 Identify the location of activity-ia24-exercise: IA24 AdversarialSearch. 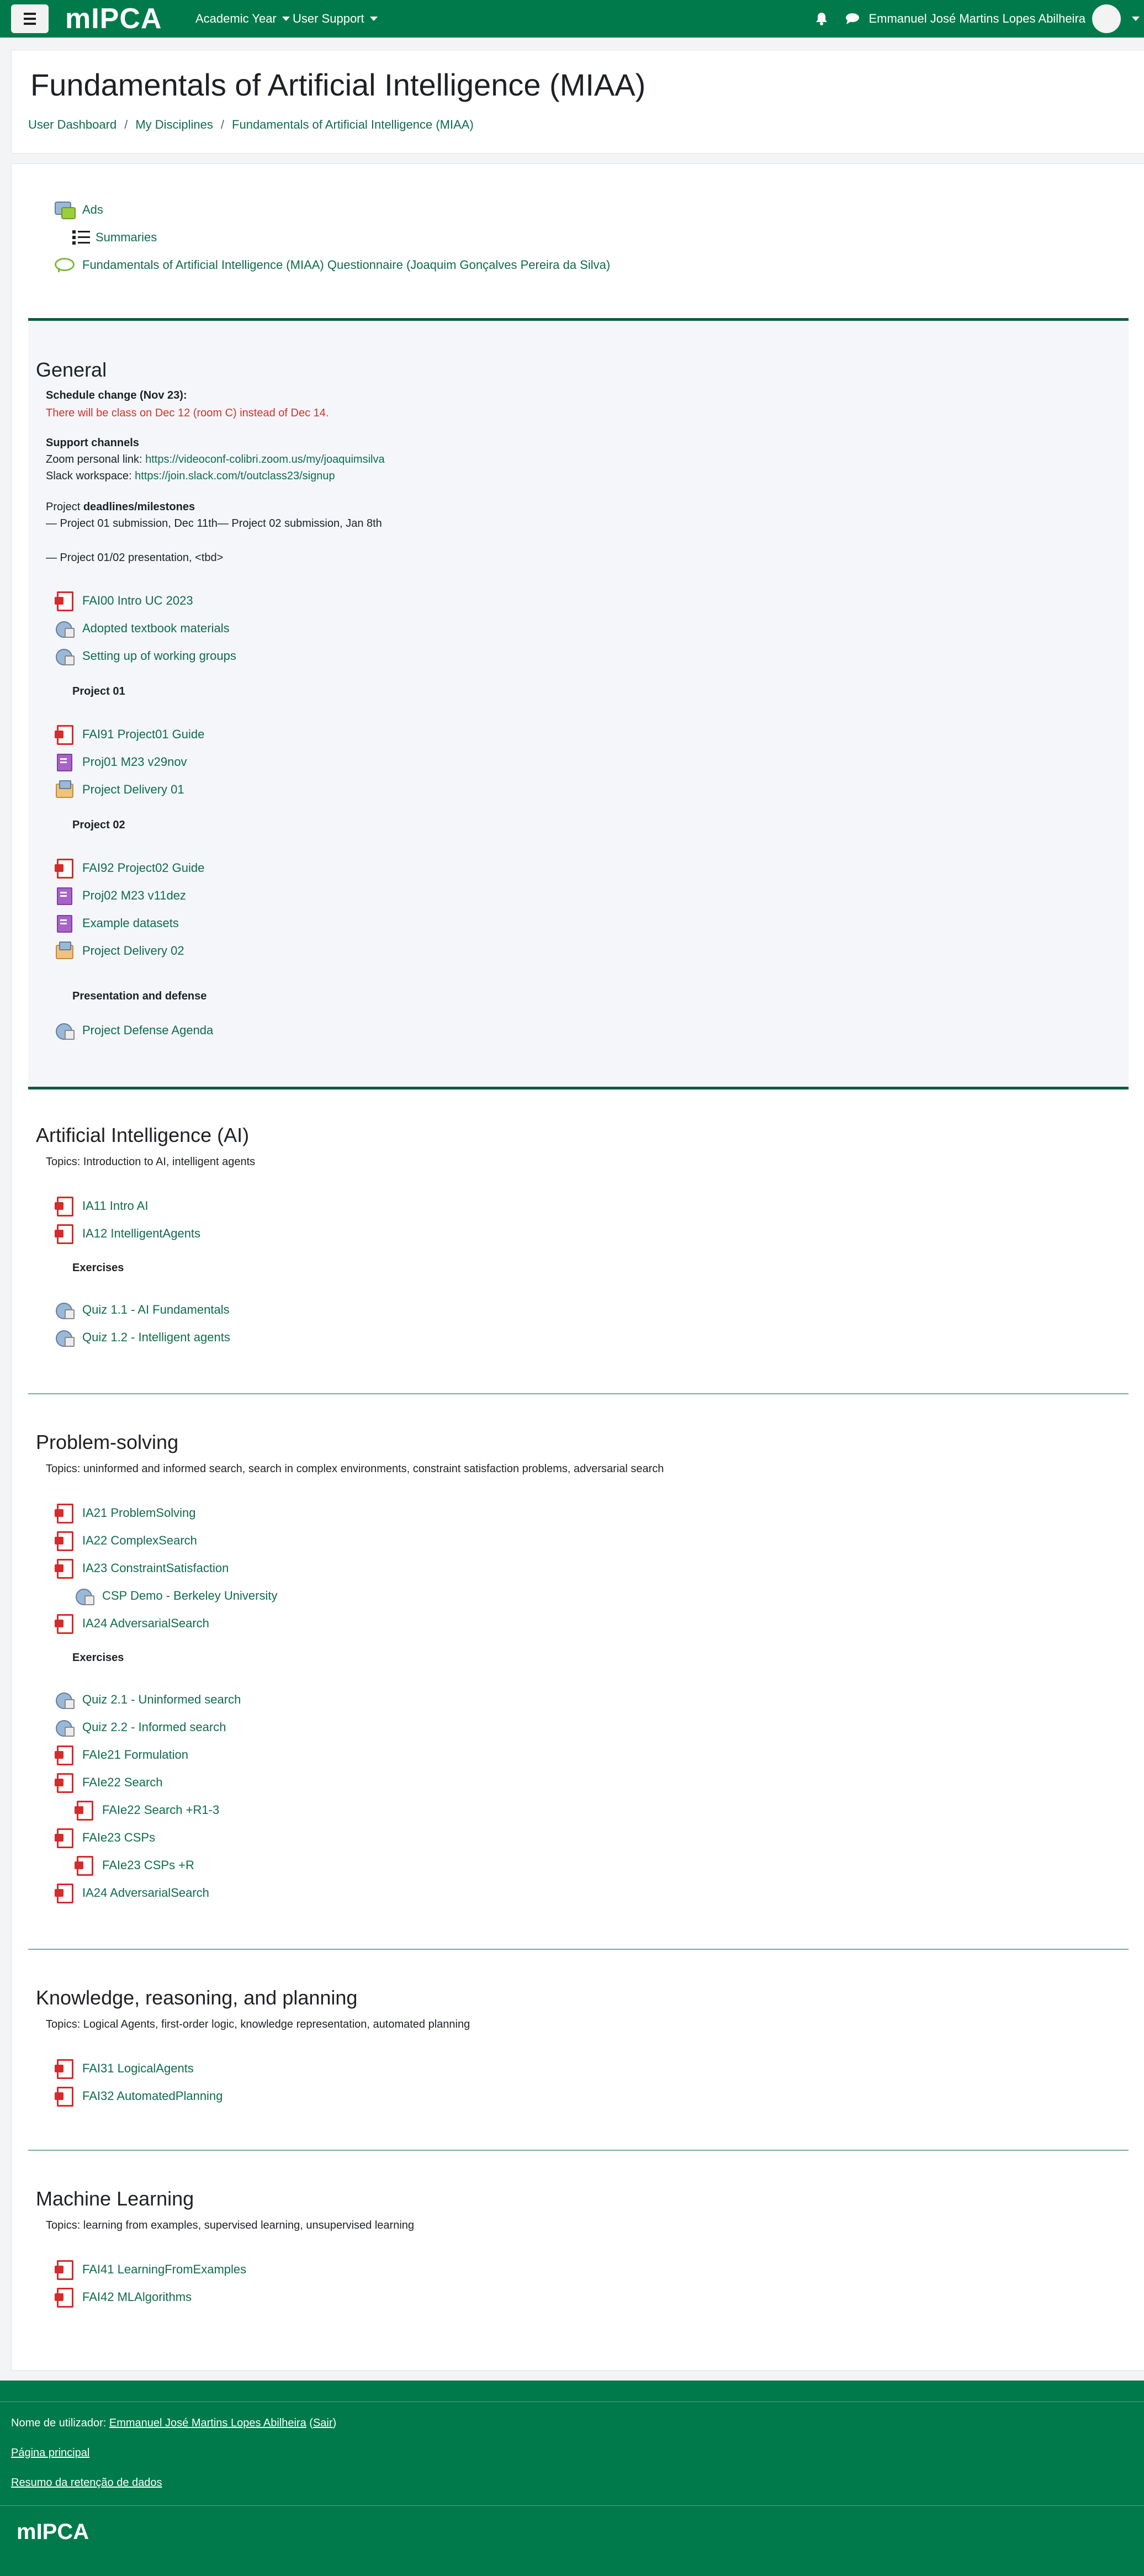
(132, 1893).